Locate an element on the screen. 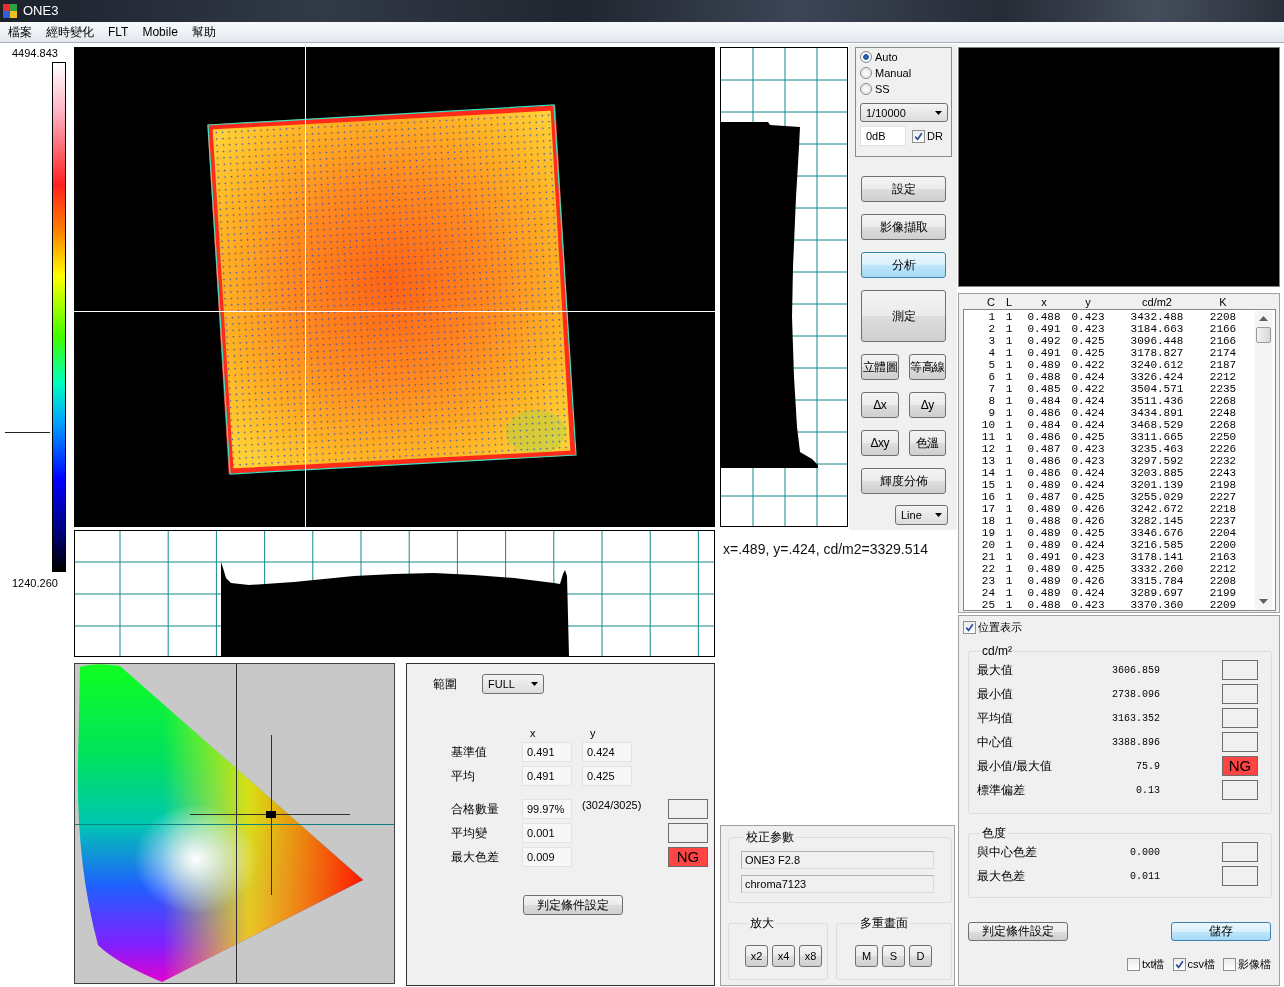  push-button: 設定 is located at coordinates (903, 189).